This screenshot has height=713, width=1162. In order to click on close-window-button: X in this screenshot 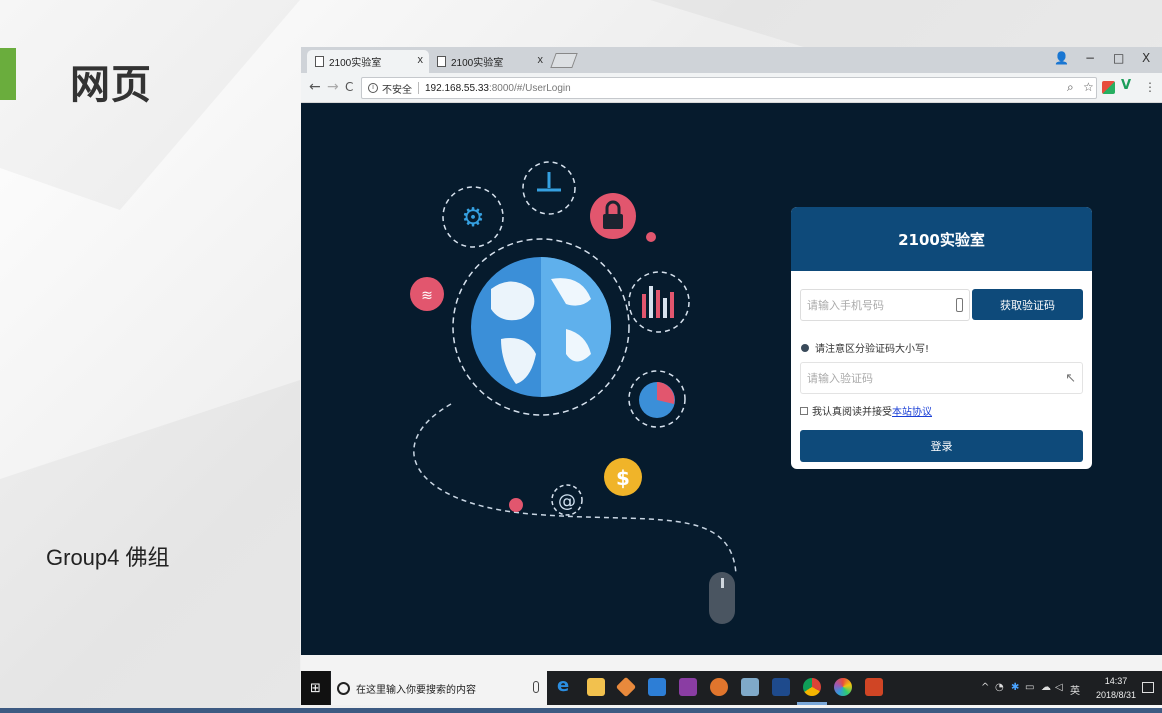, I will do `click(1146, 58)`.